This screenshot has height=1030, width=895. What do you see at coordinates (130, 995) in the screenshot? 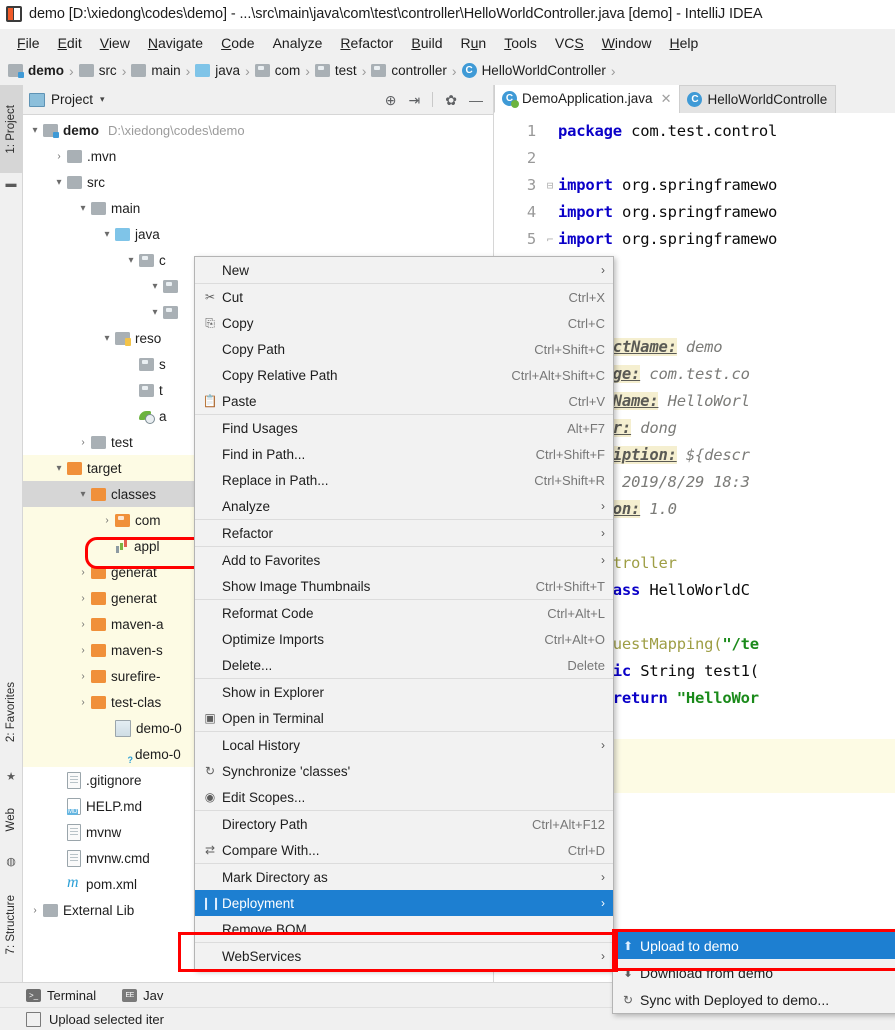
I see `ee-icon: EE` at bounding box center [130, 995].